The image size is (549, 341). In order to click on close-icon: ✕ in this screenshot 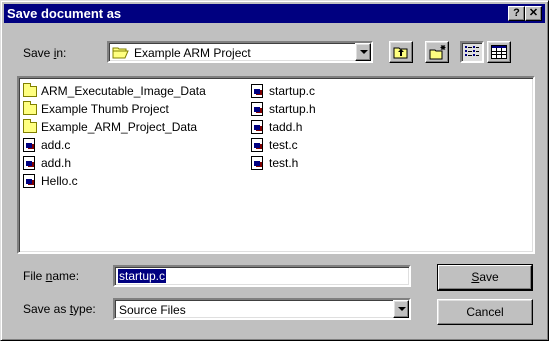, I will do `click(533, 13)`.